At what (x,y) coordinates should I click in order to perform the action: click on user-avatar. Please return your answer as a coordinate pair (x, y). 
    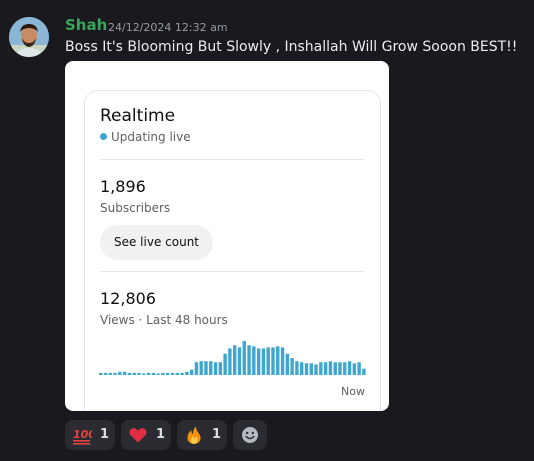
    Looking at the image, I should click on (29, 37).